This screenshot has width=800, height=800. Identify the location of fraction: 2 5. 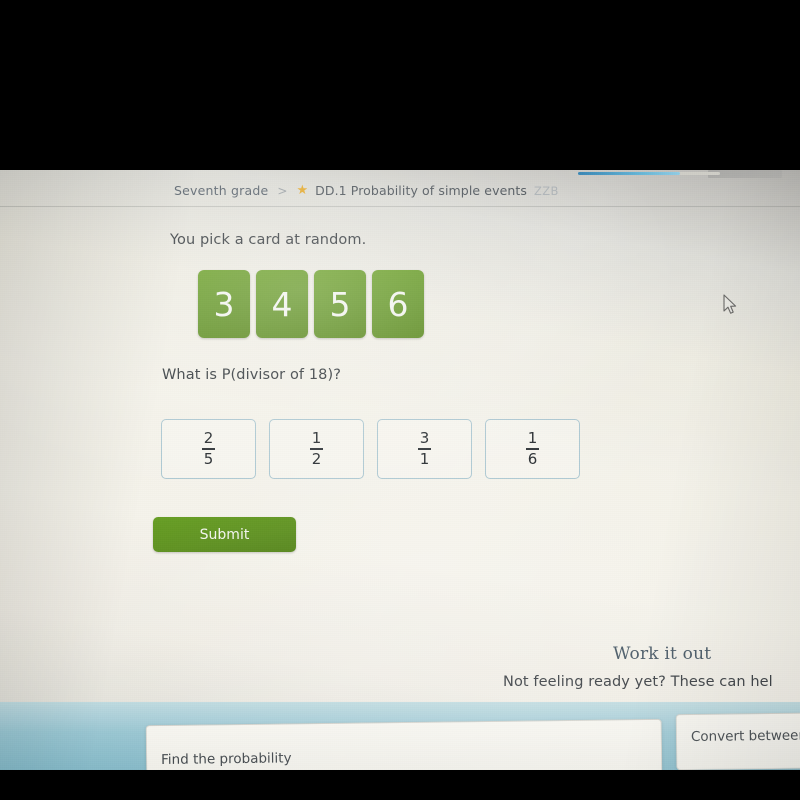
(208, 448).